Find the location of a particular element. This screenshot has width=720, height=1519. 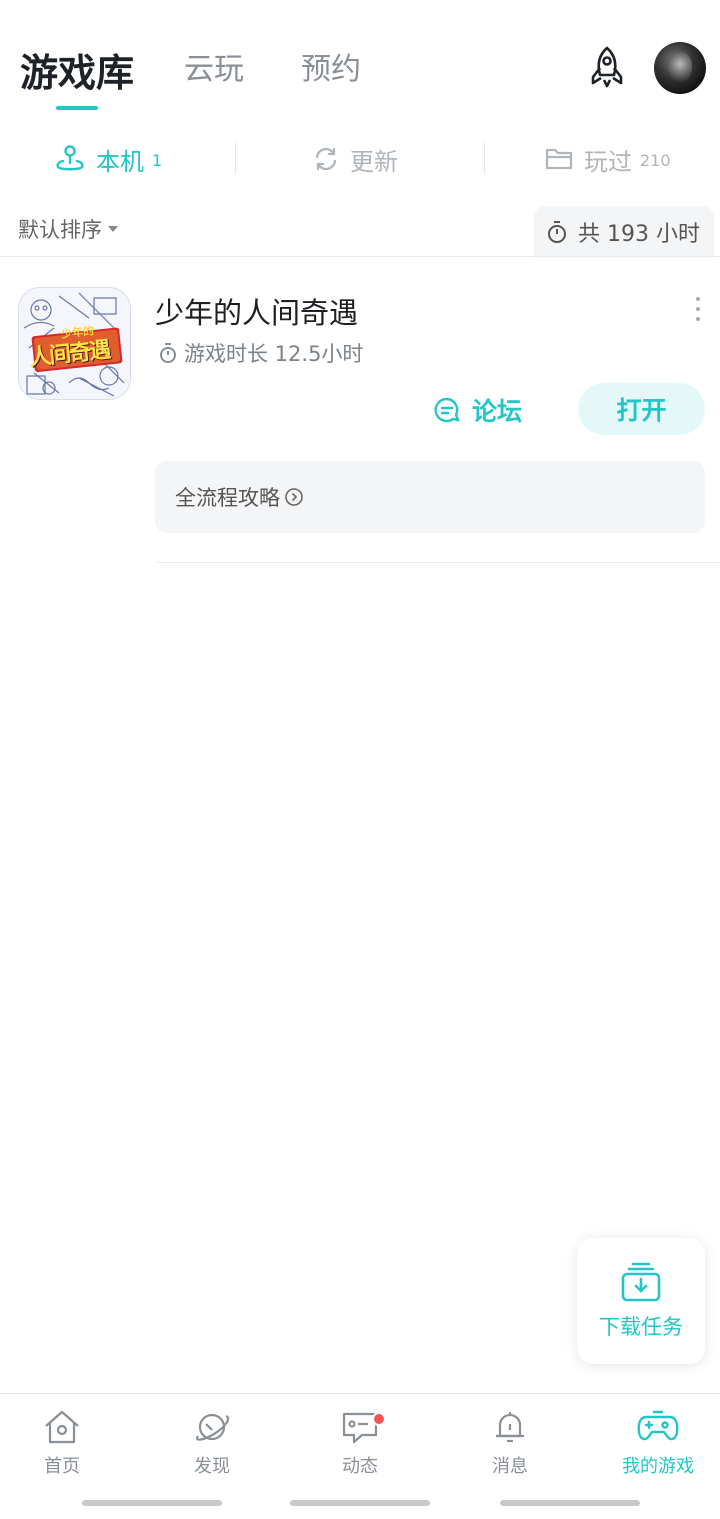

nav-discover: 发现 is located at coordinates (212, 1443).